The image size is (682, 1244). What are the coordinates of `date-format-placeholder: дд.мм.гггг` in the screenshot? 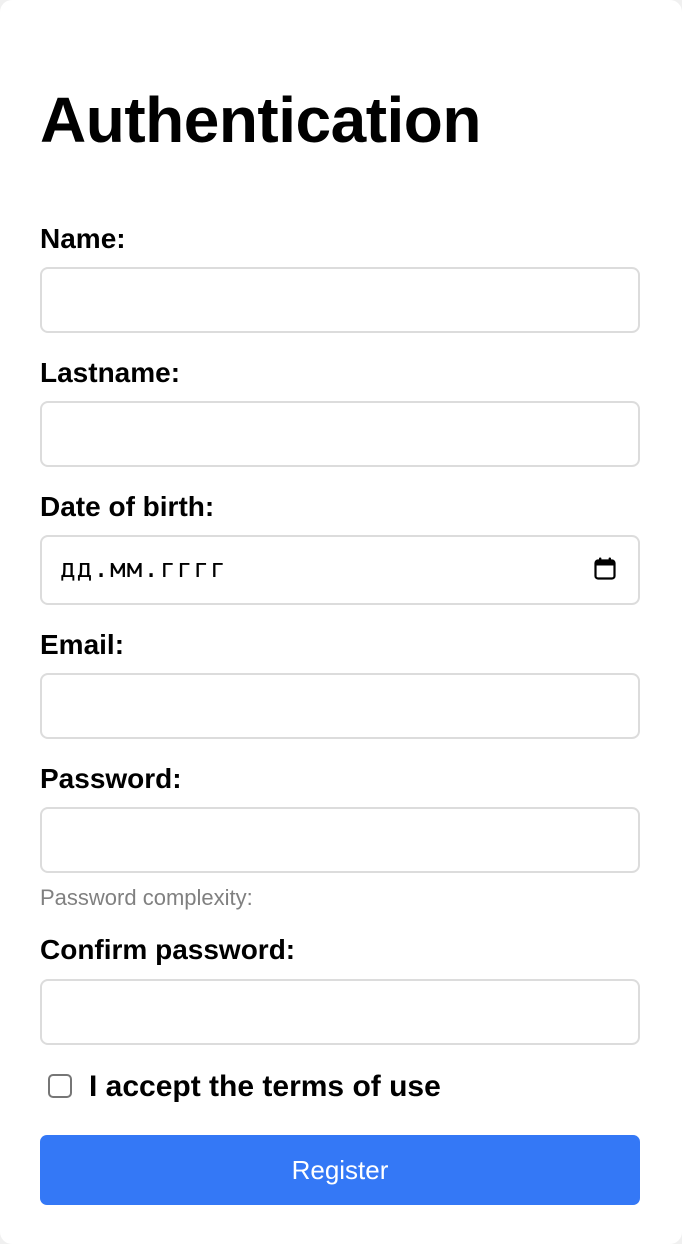 It's located at (143, 569).